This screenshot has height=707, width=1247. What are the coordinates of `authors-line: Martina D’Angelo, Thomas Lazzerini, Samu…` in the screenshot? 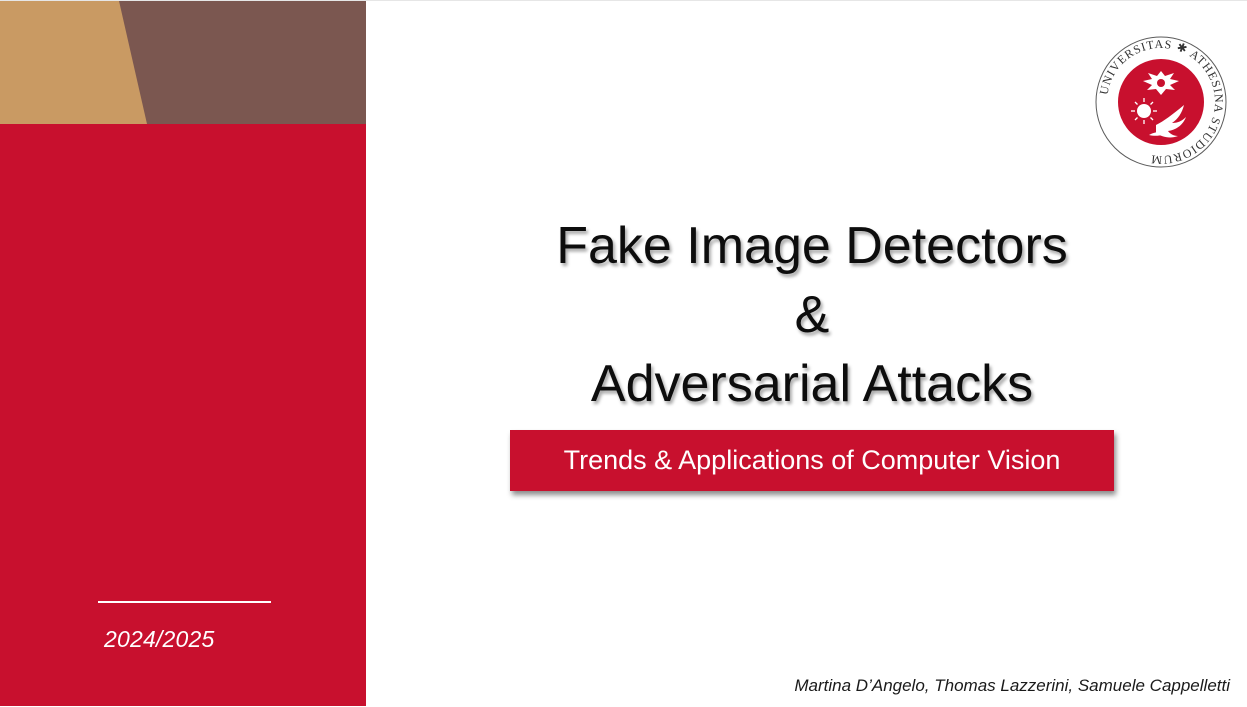 It's located at (1012, 685).